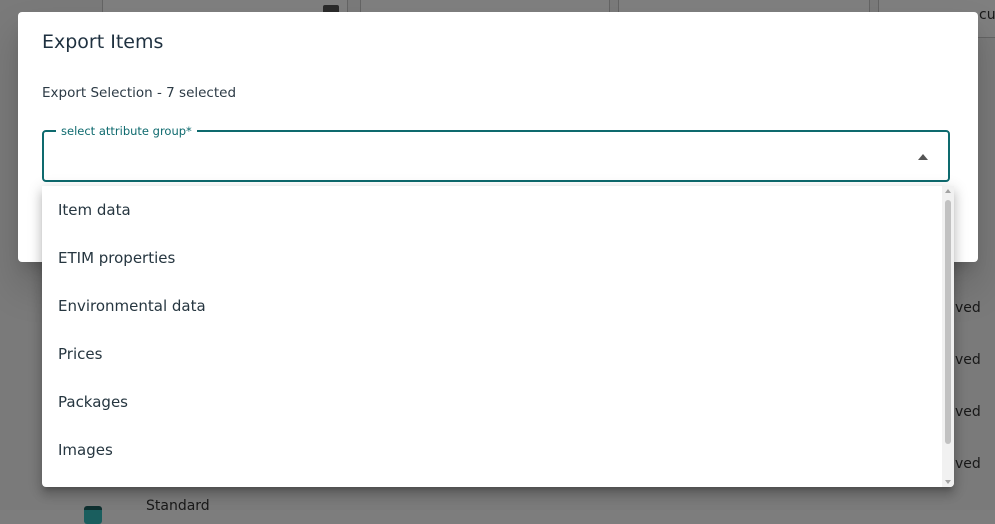 The image size is (995, 524). I want to click on scroll-down-arrow-icon, so click(948, 482).